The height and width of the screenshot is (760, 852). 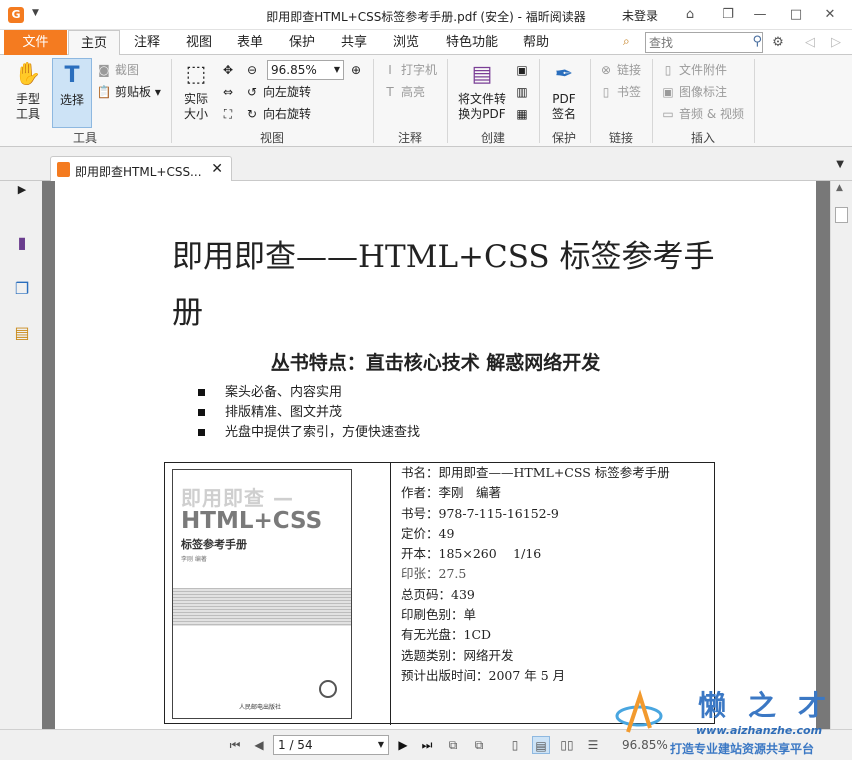 What do you see at coordinates (711, 114) in the screenshot?
I see `audio-video-label: 音频 & 视频` at bounding box center [711, 114].